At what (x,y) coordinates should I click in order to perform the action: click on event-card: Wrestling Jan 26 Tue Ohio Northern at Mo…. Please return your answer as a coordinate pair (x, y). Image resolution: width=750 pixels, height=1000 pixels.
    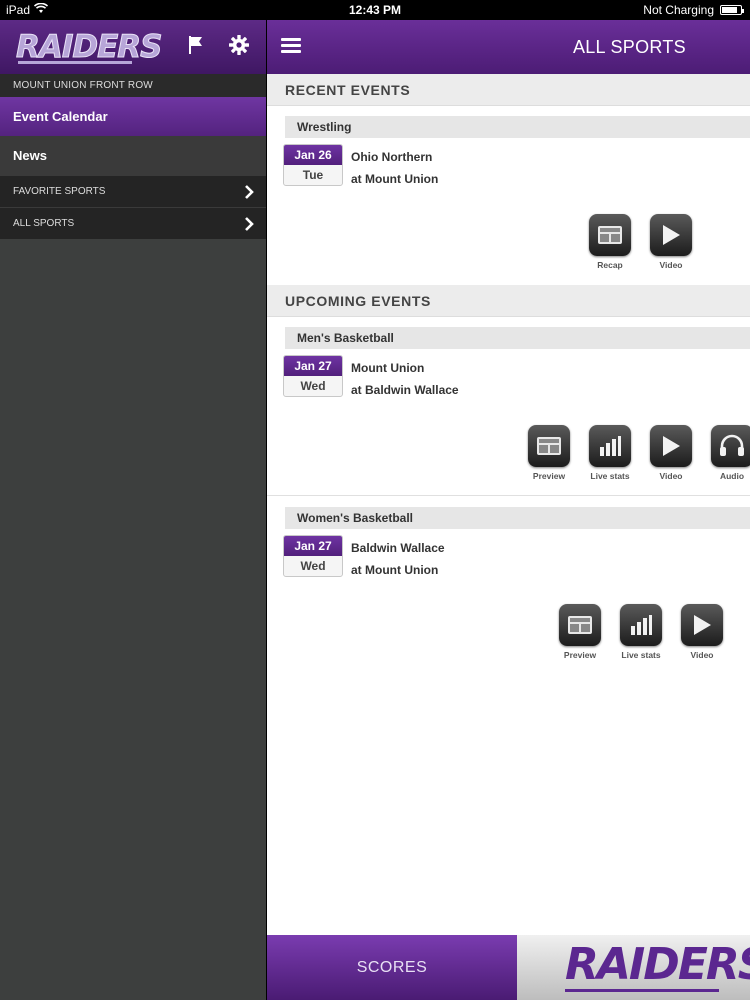
    Looking at the image, I should click on (508, 195).